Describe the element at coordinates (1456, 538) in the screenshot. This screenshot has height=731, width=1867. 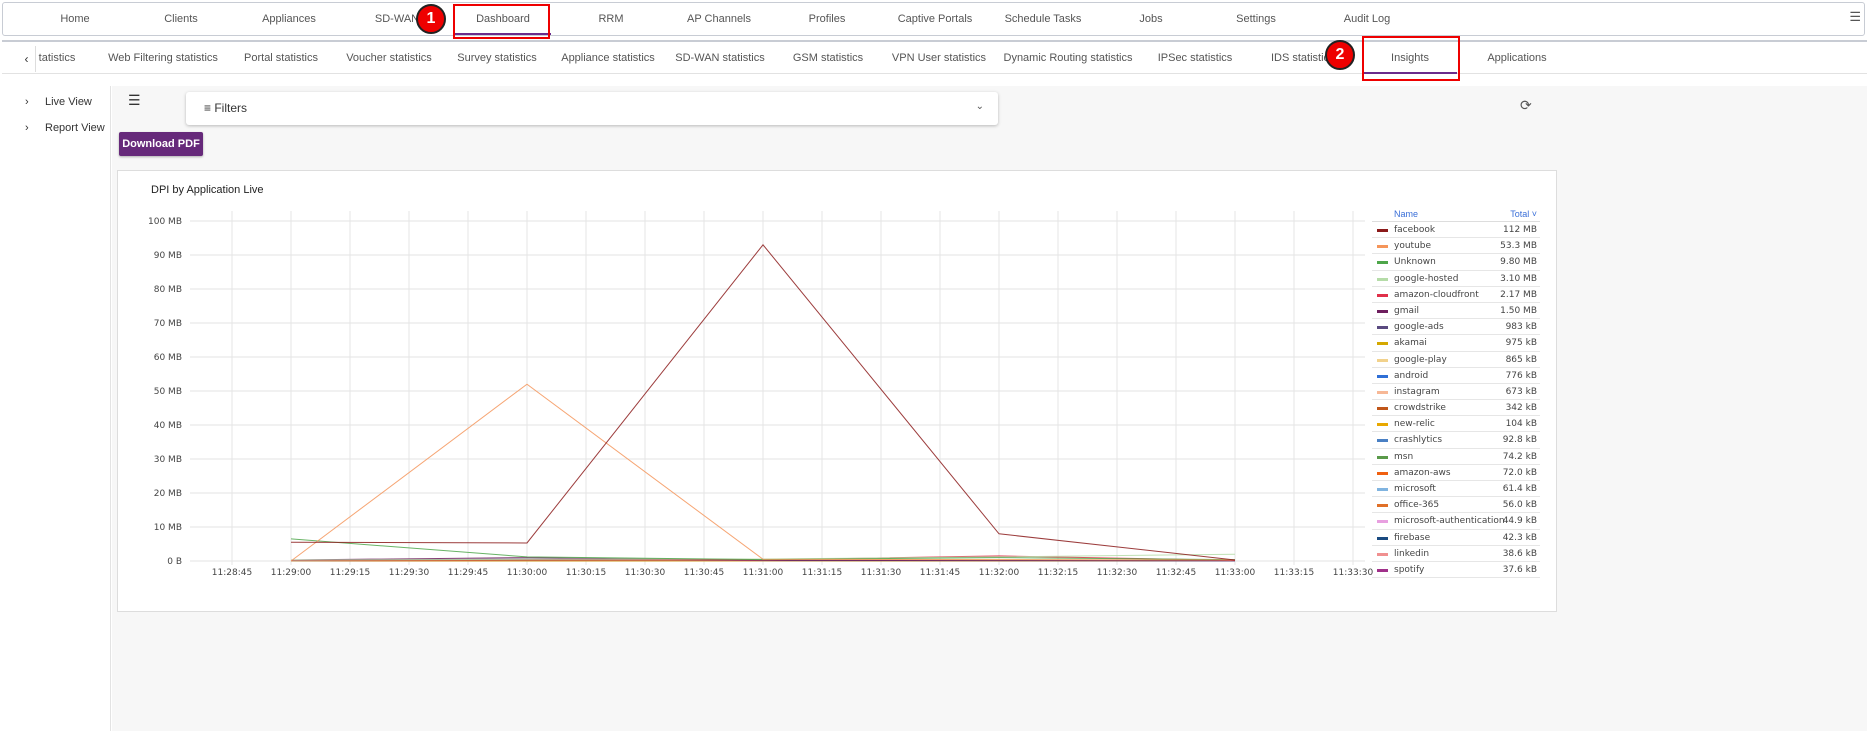
I see `legend-item: firebase 42.3 kB` at that location.